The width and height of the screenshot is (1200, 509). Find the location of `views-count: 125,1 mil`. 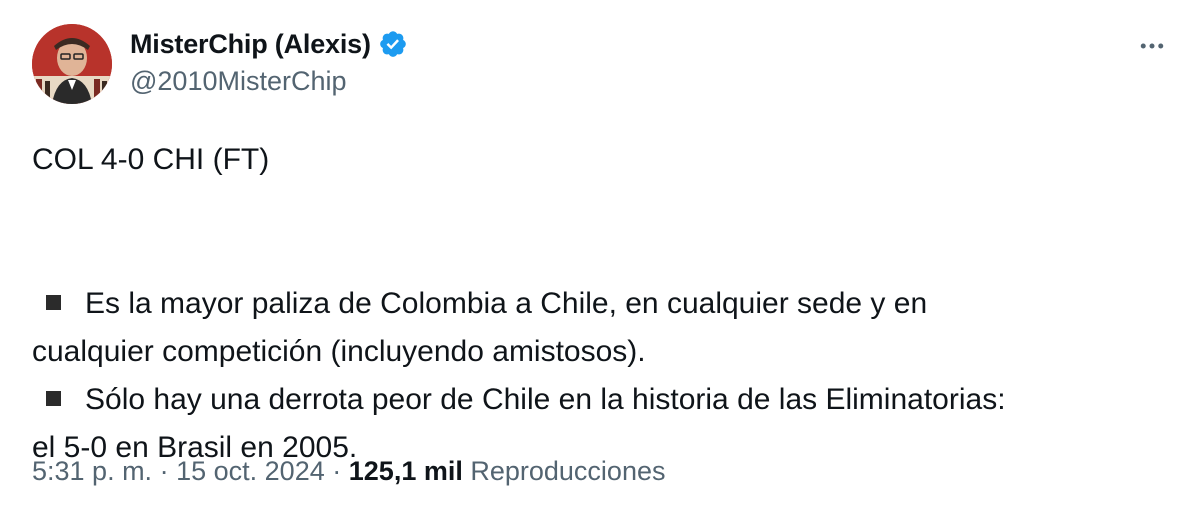

views-count: 125,1 mil is located at coordinates (405, 471).